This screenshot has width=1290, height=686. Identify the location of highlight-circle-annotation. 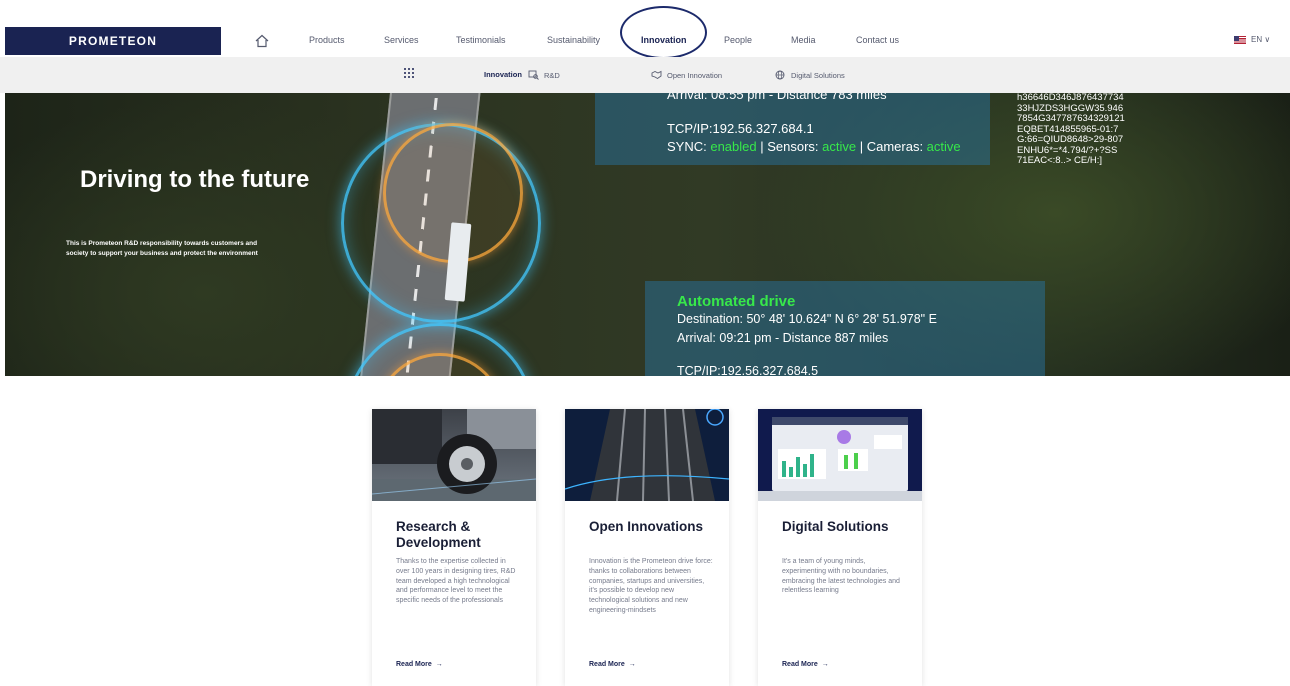
(663, 32).